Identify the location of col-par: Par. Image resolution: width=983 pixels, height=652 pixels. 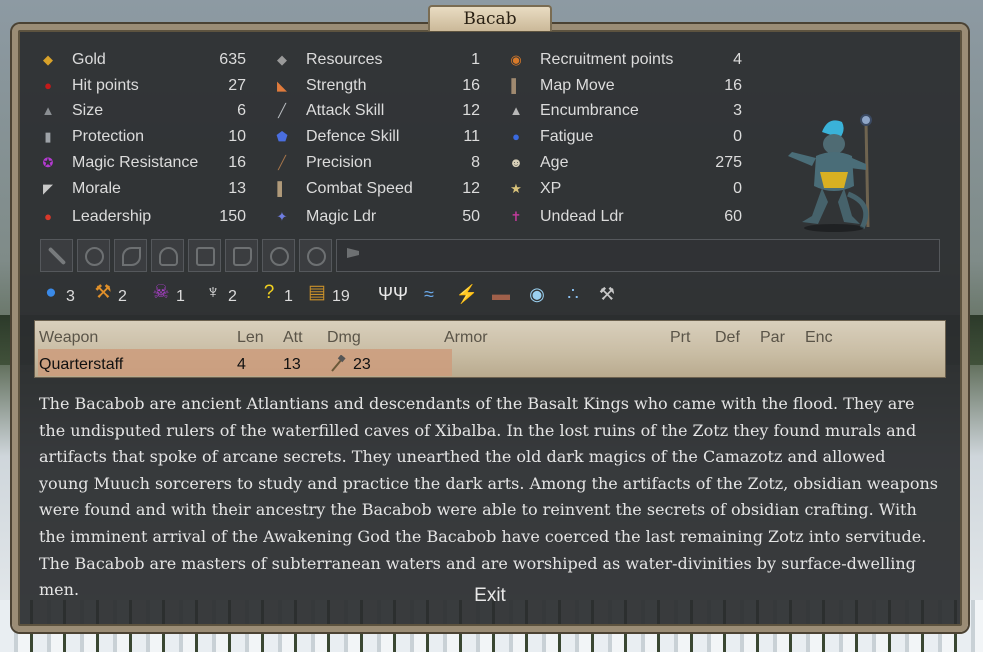
(772, 337).